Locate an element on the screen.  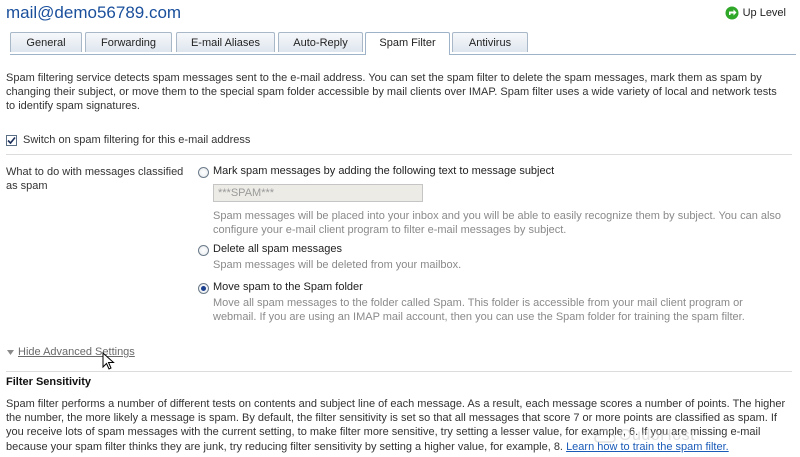
delete-spam-label: Delete all spam messages is located at coordinates (278, 249).